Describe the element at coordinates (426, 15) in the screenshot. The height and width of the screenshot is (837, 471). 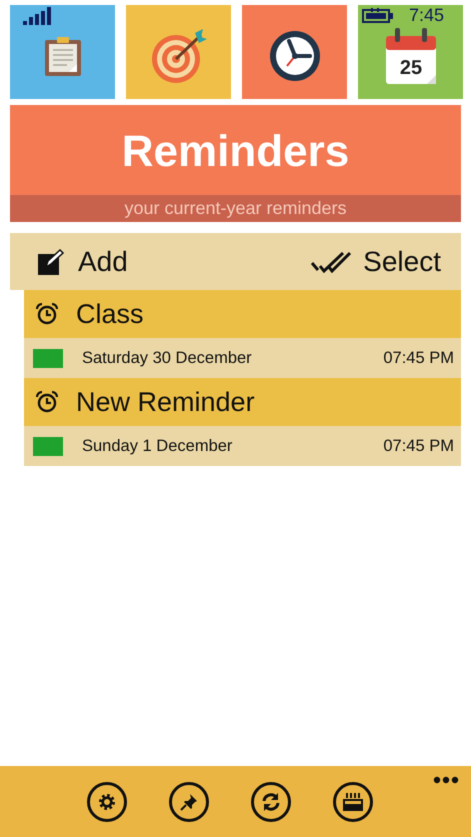
I see `status-time: 7:45` at that location.